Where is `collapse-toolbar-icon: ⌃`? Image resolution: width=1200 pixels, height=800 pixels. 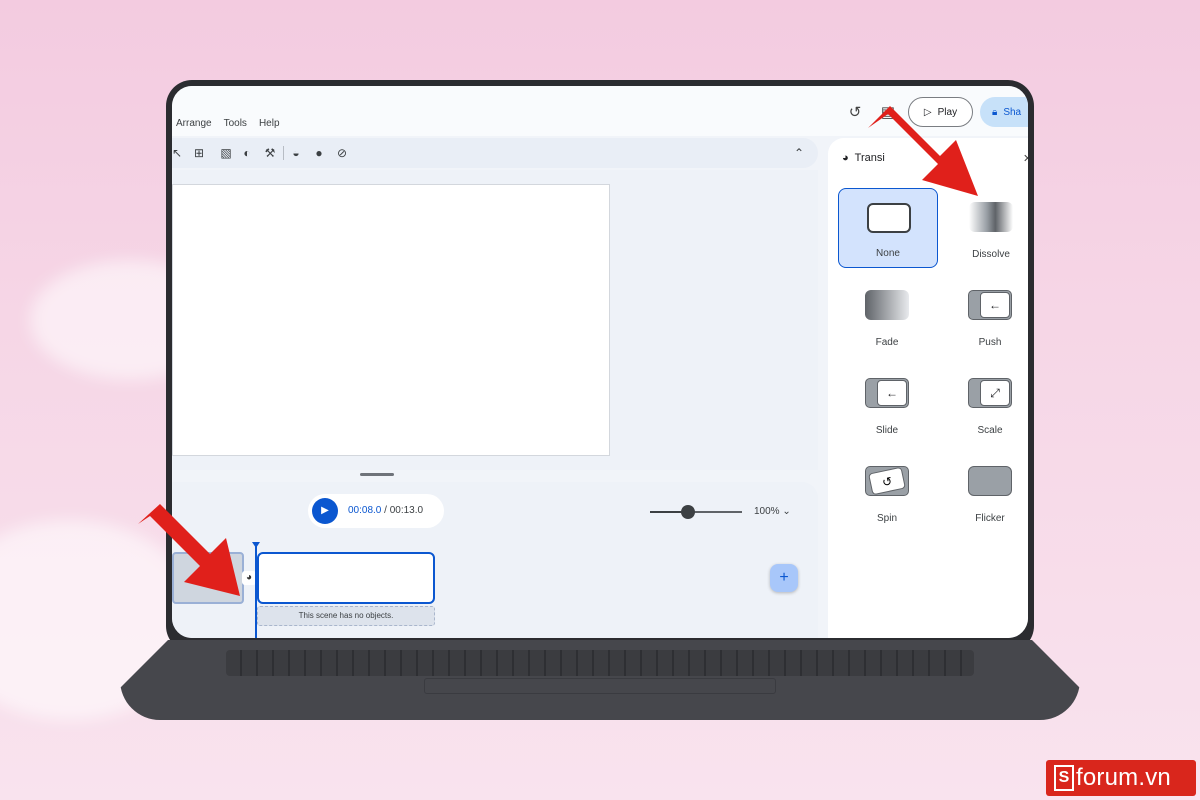
collapse-toolbar-icon: ⌃ is located at coordinates (799, 153).